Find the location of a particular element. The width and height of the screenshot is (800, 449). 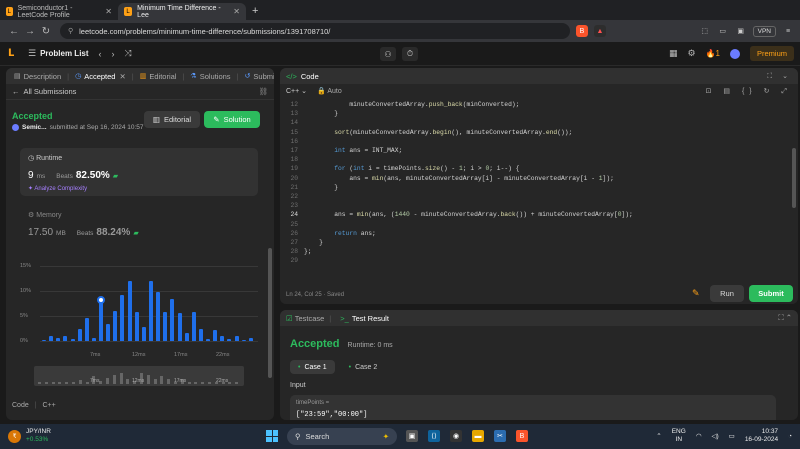

shuffle-icon: ⤨ is located at coordinates (128, 53).